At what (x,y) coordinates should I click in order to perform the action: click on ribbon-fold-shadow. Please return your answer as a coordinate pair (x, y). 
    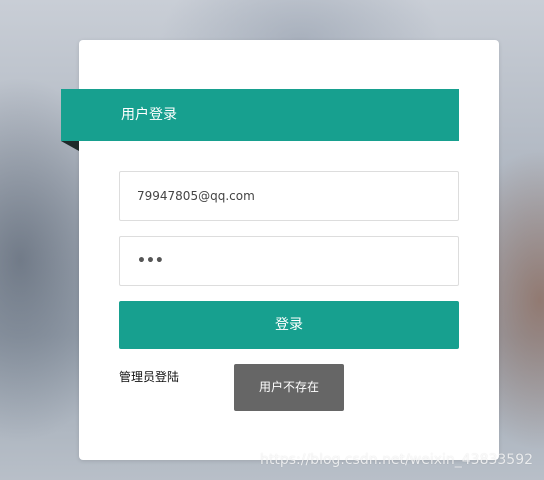
    Looking at the image, I should click on (70, 146).